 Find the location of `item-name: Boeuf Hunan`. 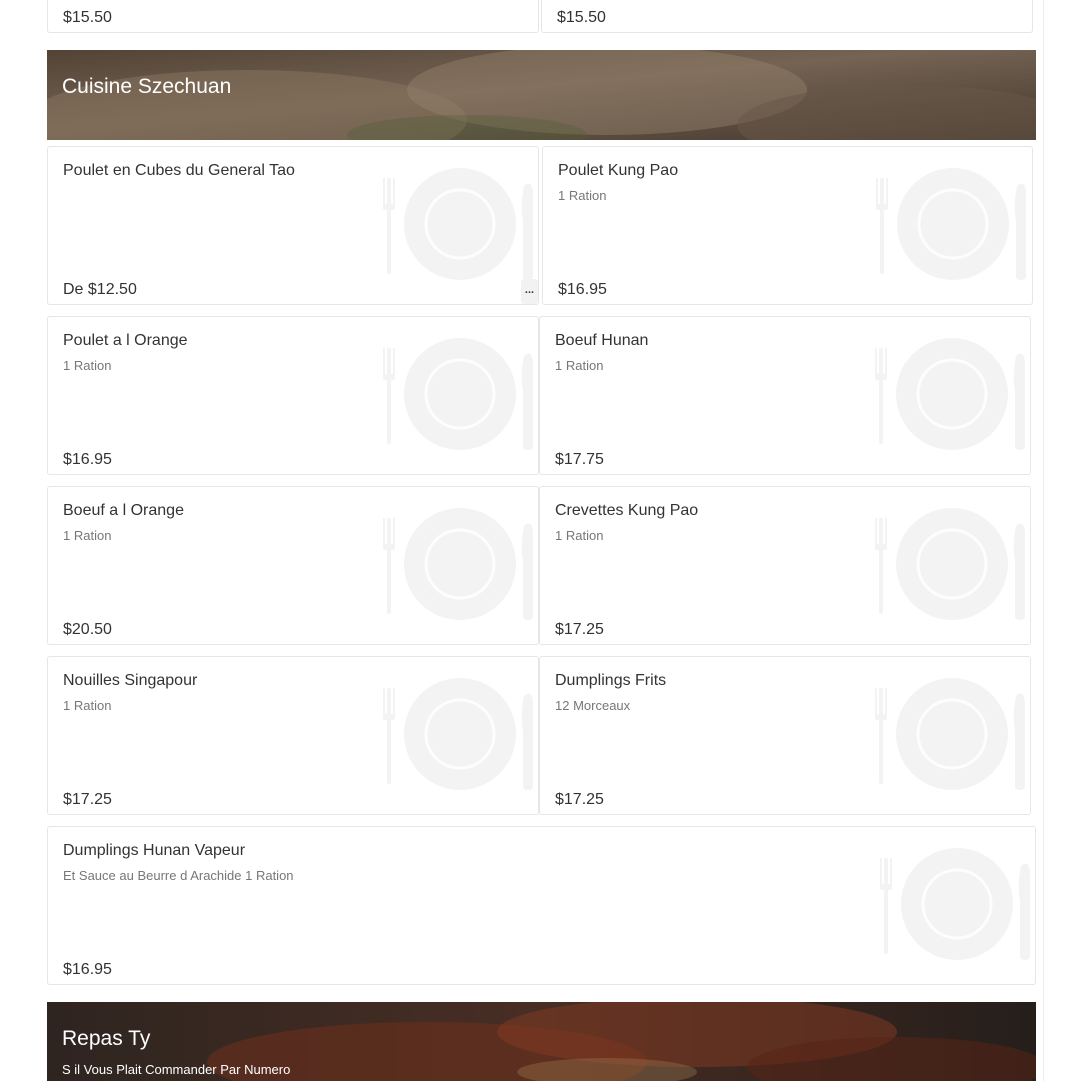

item-name: Boeuf Hunan is located at coordinates (602, 340).